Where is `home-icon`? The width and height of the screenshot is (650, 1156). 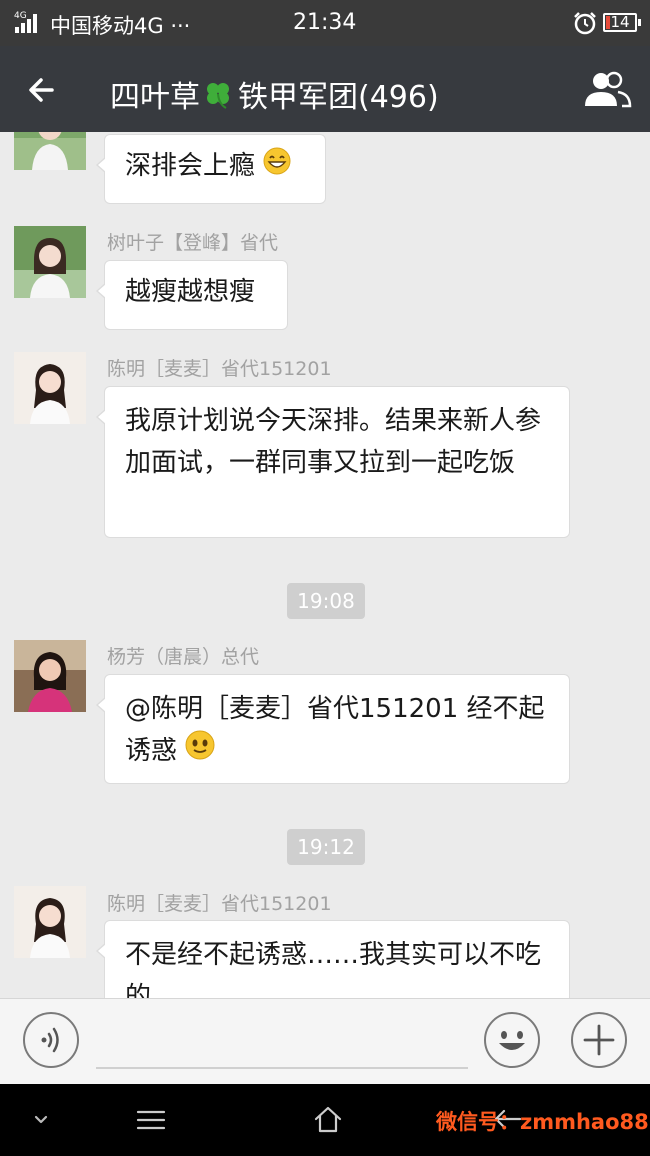
home-icon is located at coordinates (328, 1119).